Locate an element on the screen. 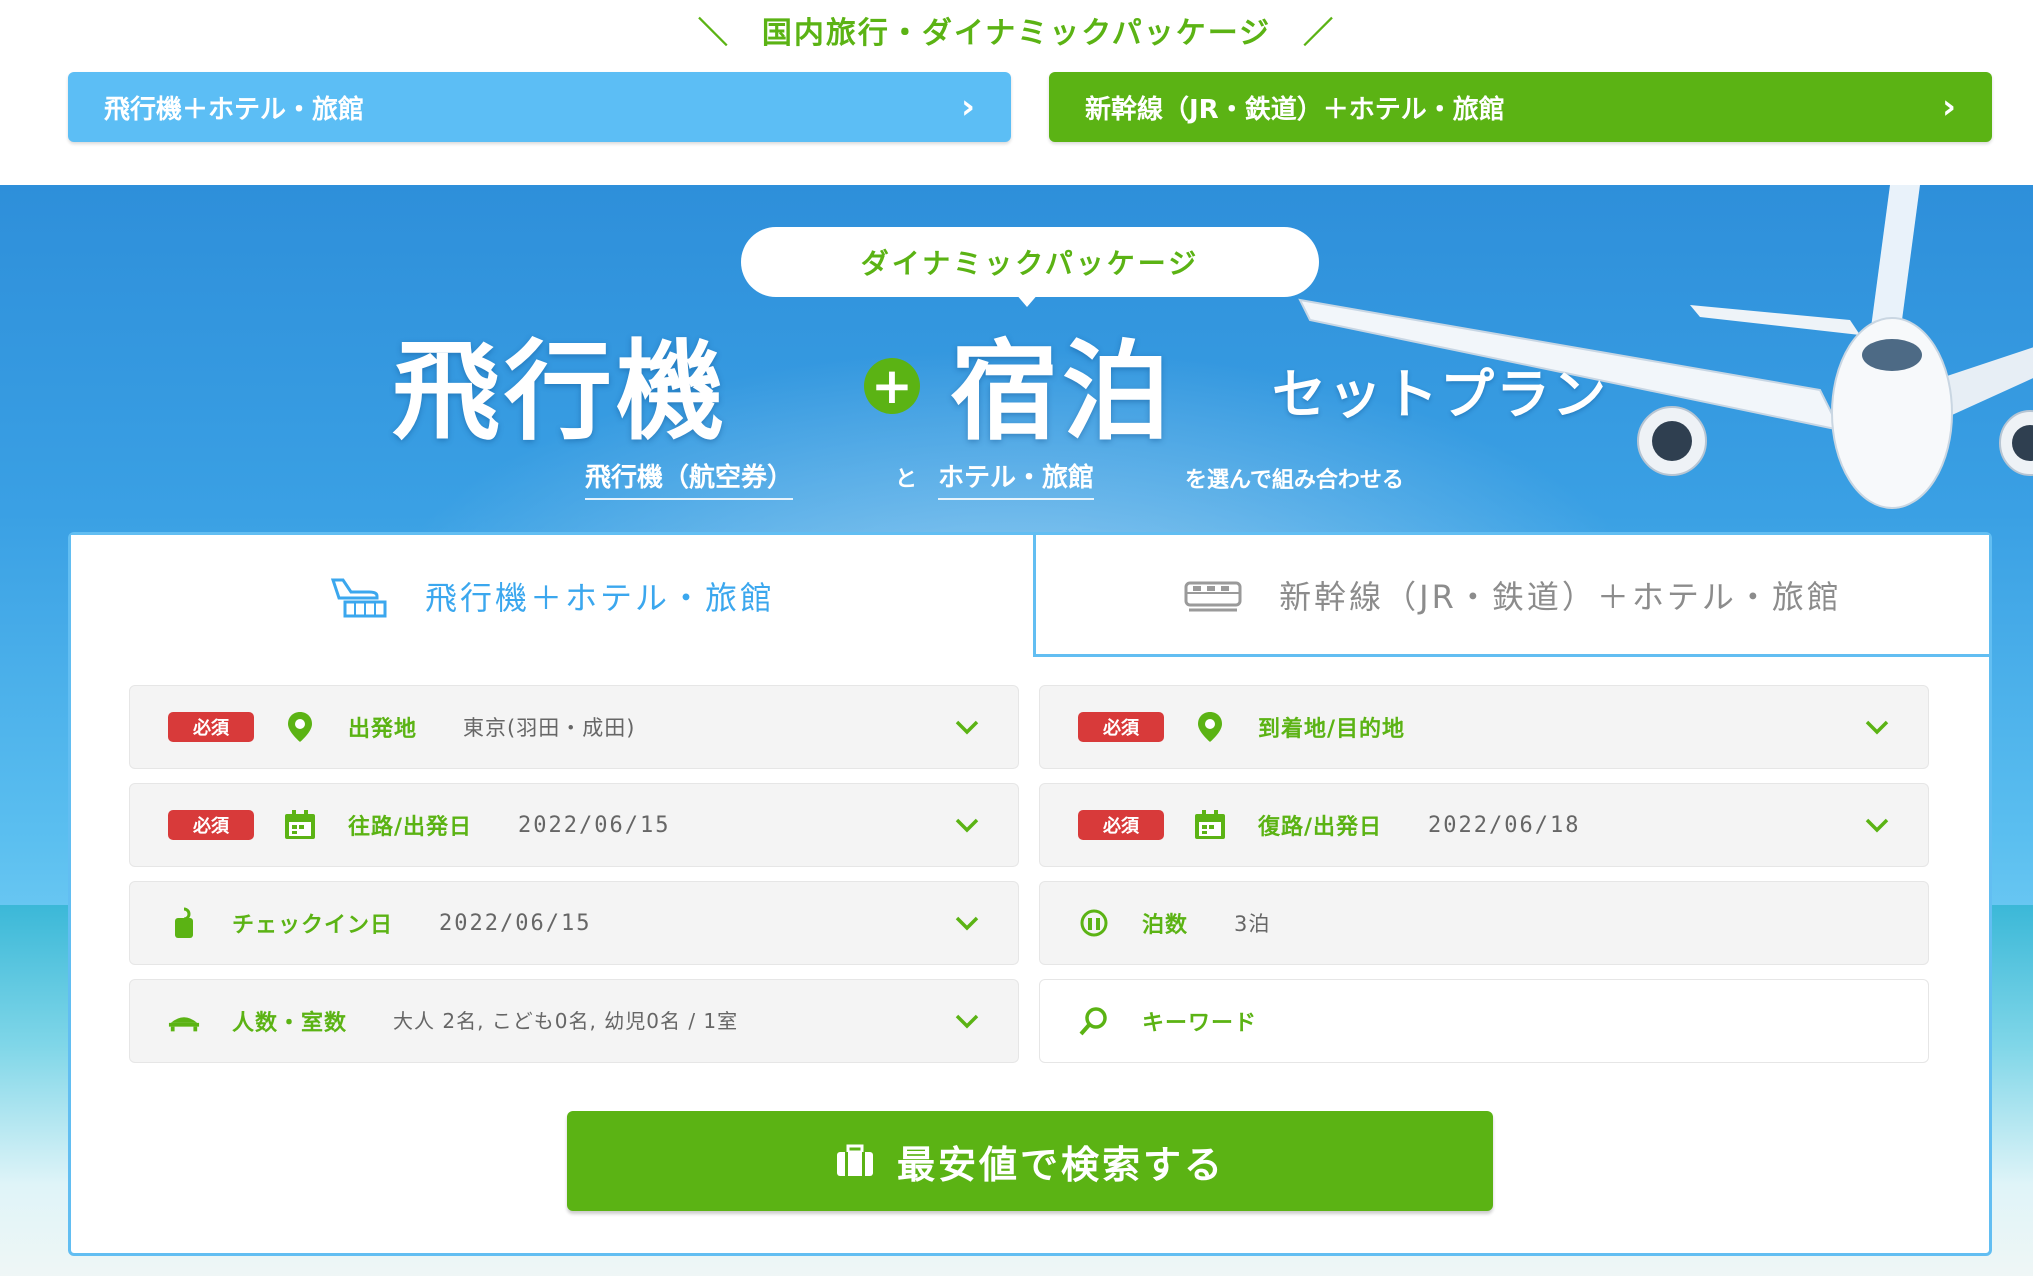 This screenshot has width=2033, height=1276. tab-air-hotel-label: 飛行機＋ホテル・旅館 is located at coordinates (599, 598).